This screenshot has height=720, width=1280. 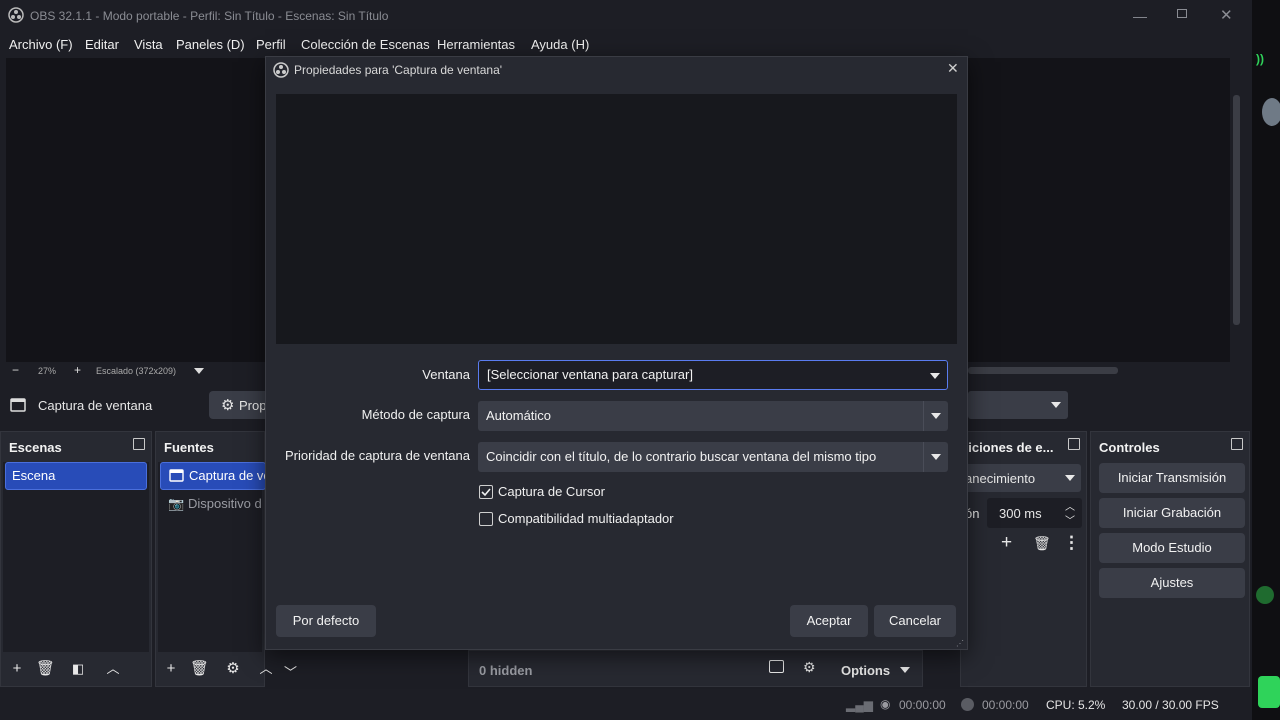 What do you see at coordinates (1140, 16) in the screenshot?
I see `minimize-icon: —` at bounding box center [1140, 16].